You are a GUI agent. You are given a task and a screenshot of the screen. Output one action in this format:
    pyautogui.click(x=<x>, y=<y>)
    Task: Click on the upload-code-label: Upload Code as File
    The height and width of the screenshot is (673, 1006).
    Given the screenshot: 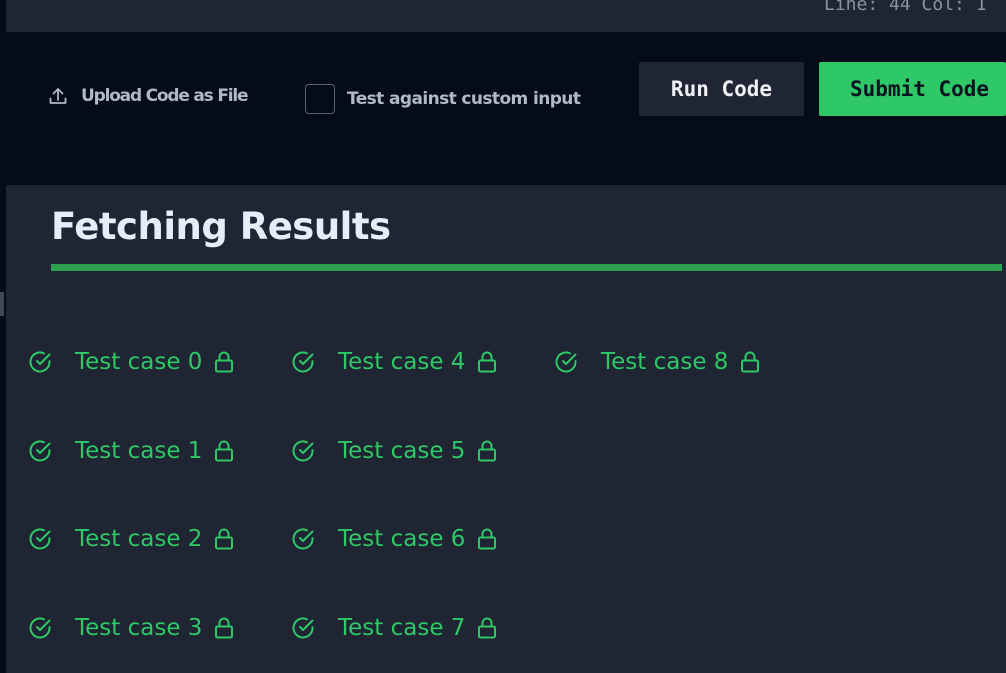 What is the action you would take?
    pyautogui.click(x=165, y=96)
    